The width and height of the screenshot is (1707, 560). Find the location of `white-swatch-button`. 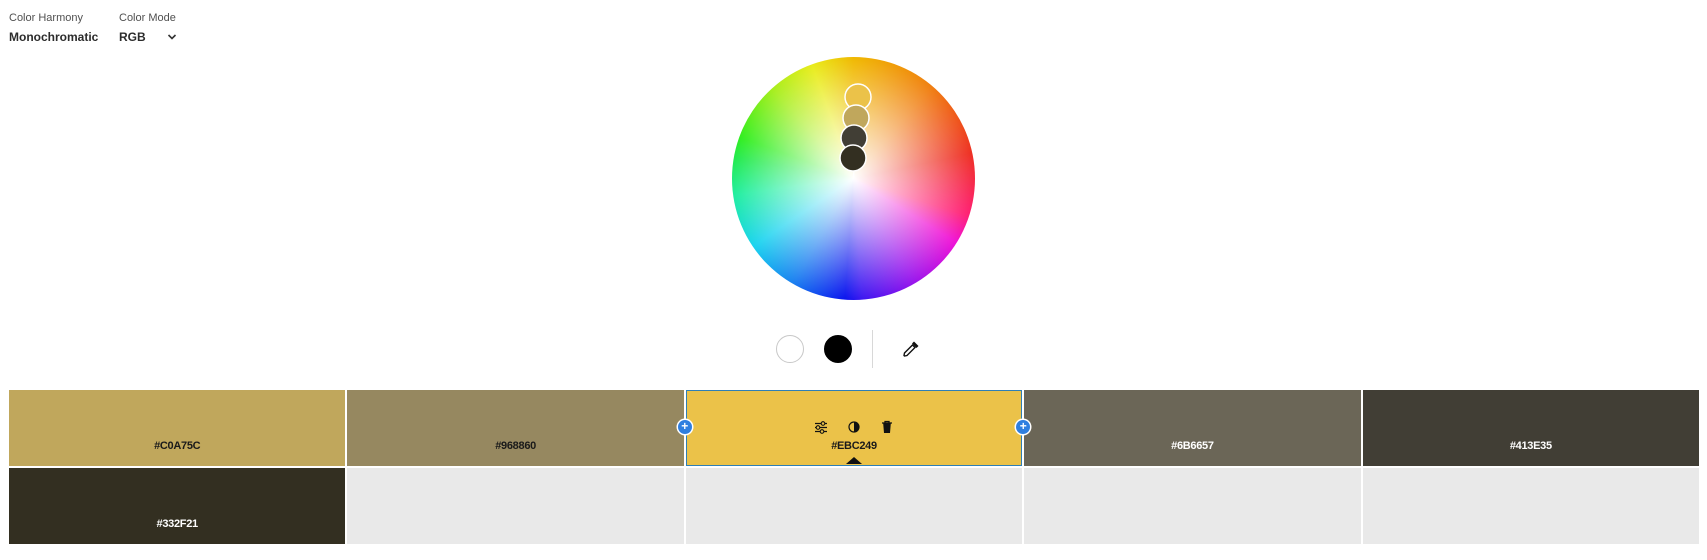

white-swatch-button is located at coordinates (790, 349).